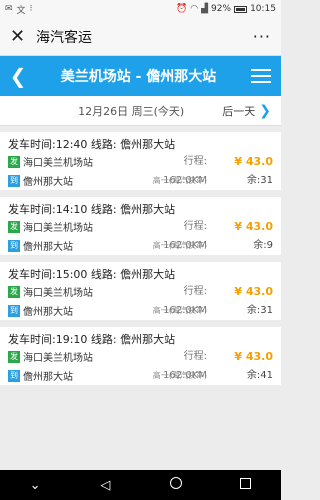  I want to click on trip-header: 发车时间:14:10 线路: 儋州那大站, so click(140, 209).